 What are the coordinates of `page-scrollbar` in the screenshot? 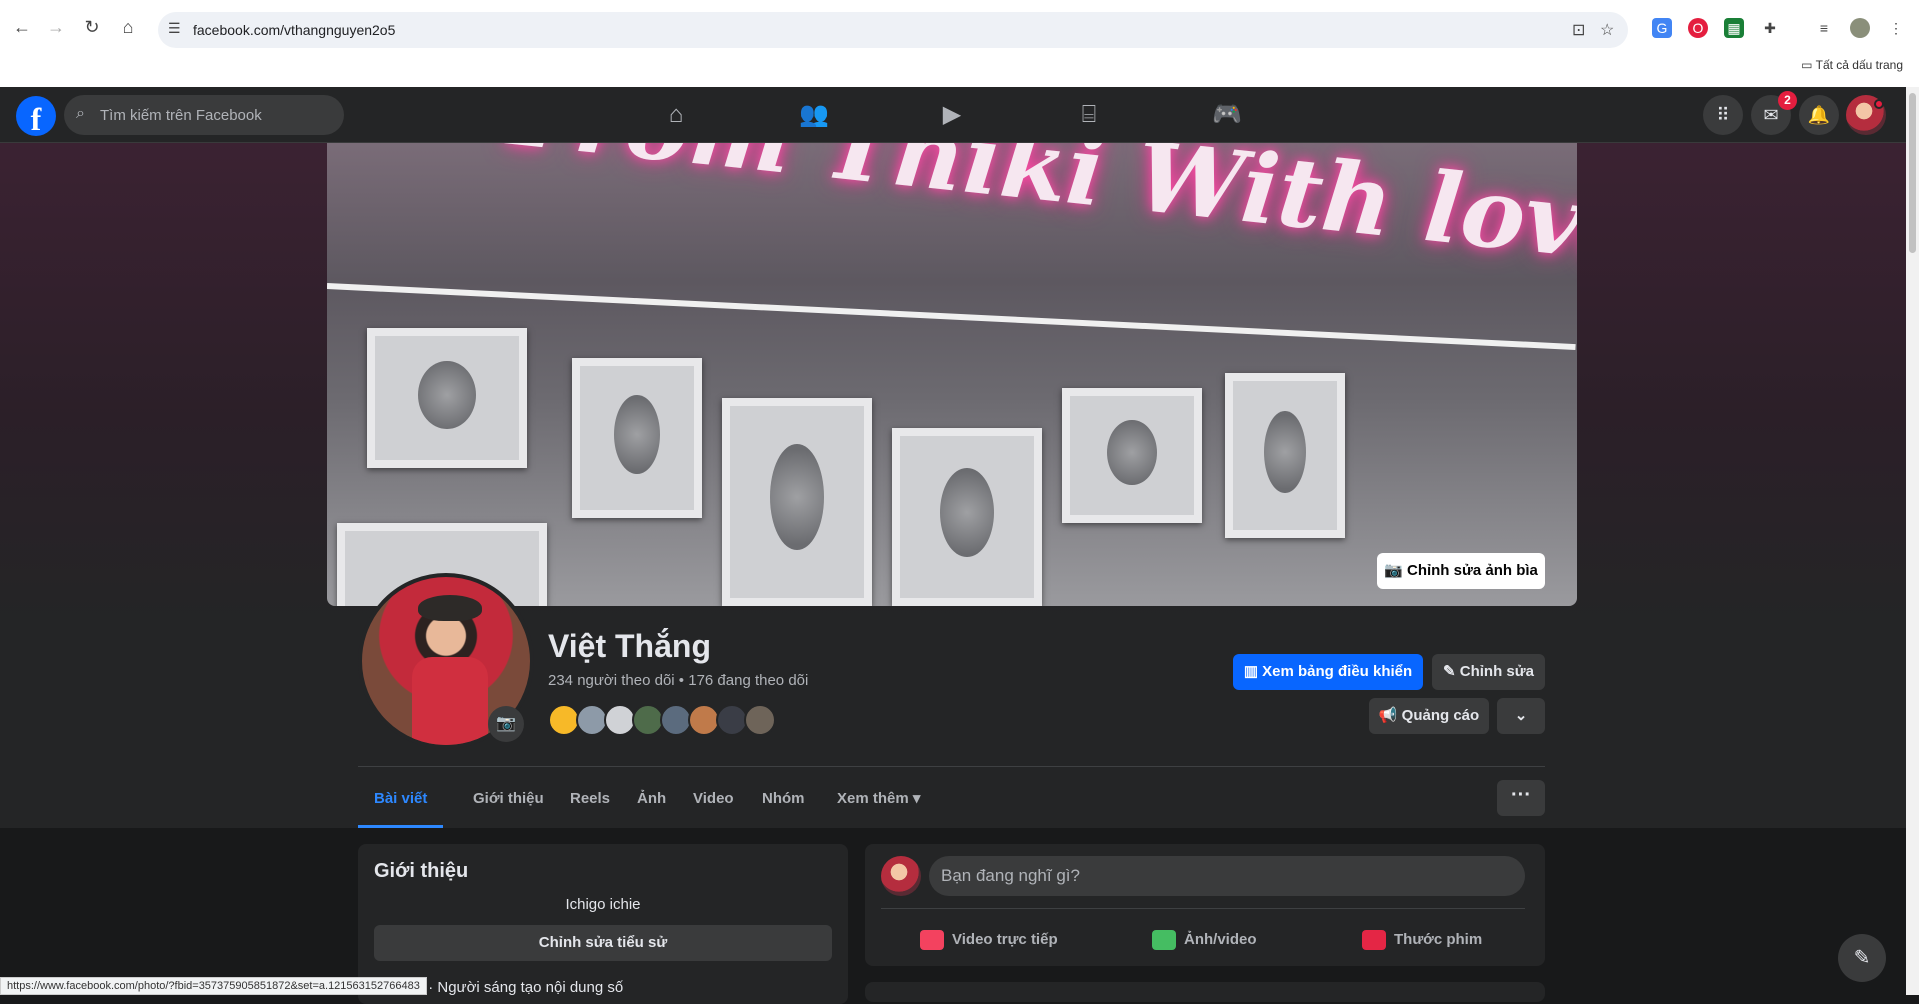 It's located at (1912, 541).